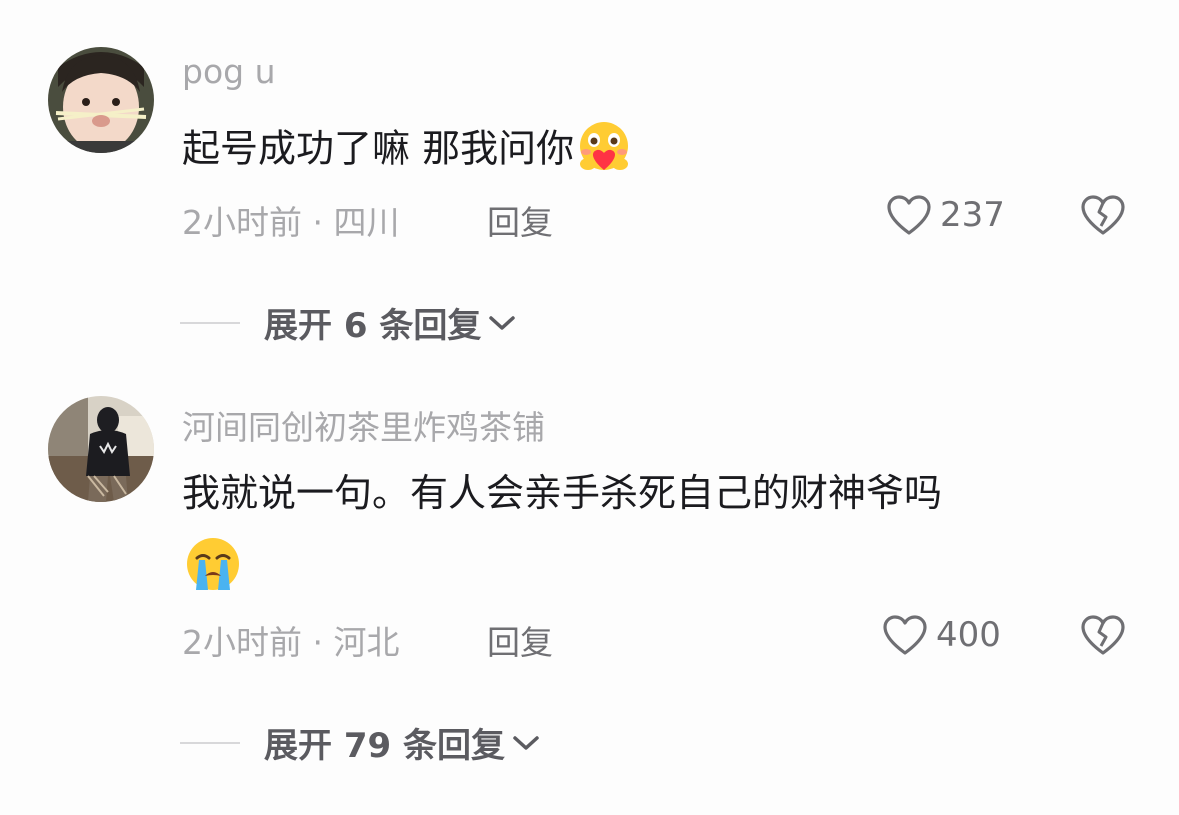 Image resolution: width=1179 pixels, height=815 pixels. Describe the element at coordinates (291, 642) in the screenshot. I see `comment-meta: 2小时前 · 河北` at that location.